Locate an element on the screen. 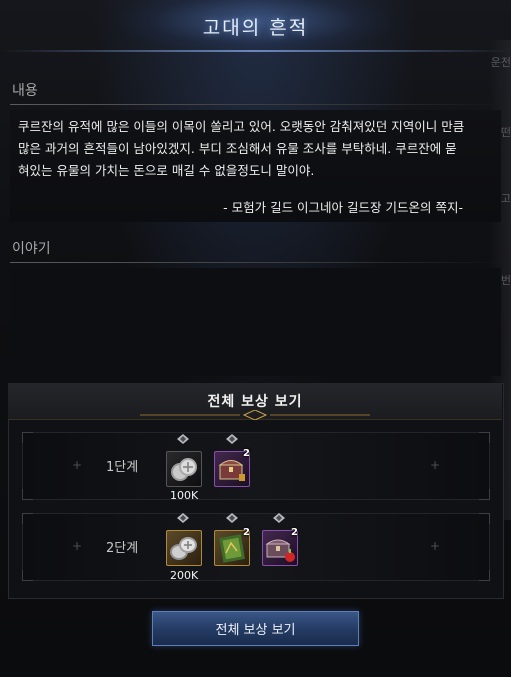  page-title: 고대의 흔적 is located at coordinates (255, 27).